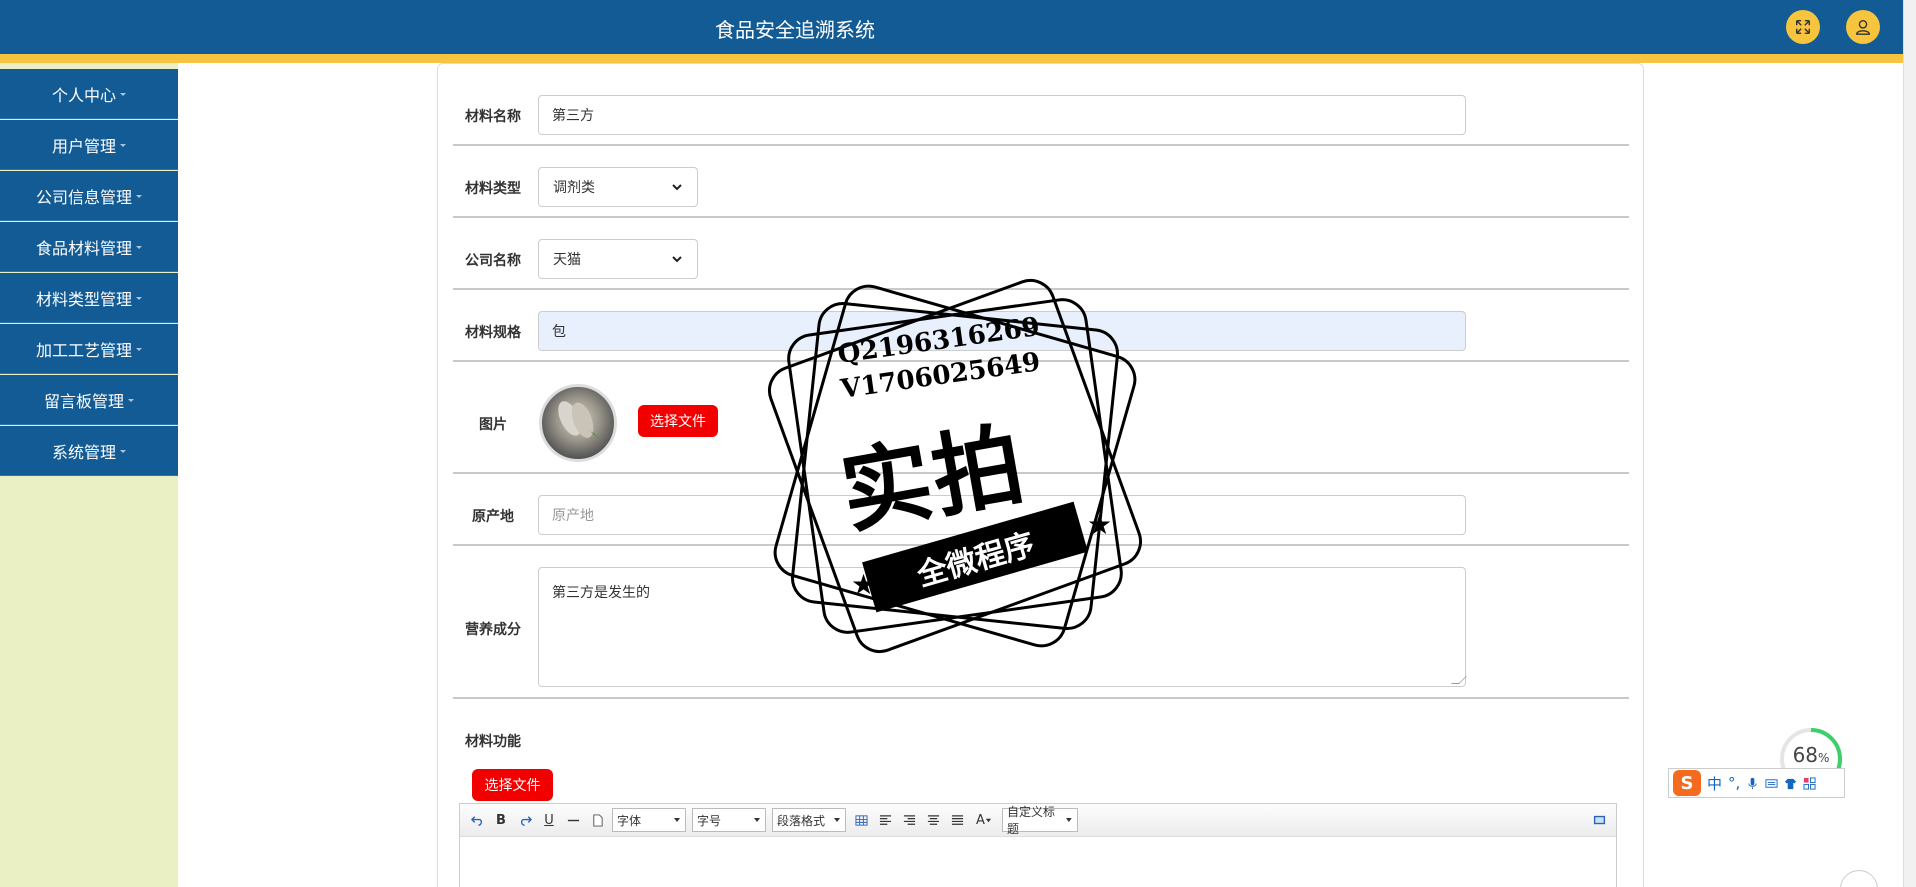  I want to click on editor-toolbar: B U 字体 字号 段落格式 A 自定义标题, so click(1038, 820).